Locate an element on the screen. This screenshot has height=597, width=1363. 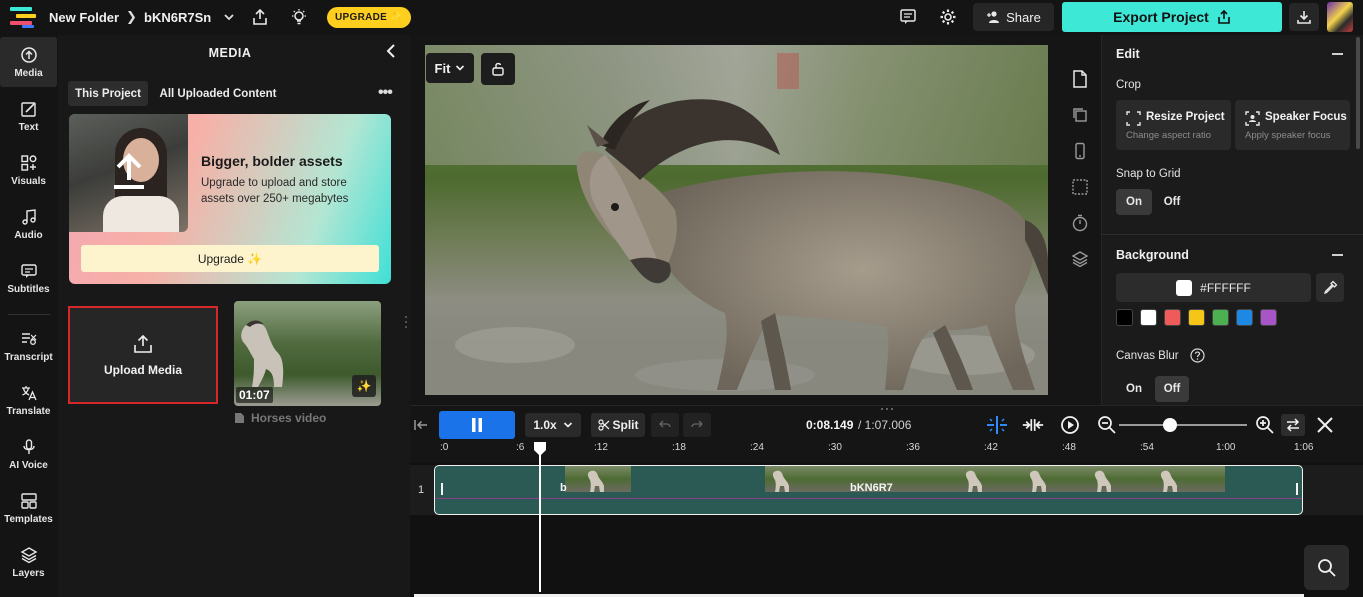
project-name: bKN6R7Sn is located at coordinates (177, 17).